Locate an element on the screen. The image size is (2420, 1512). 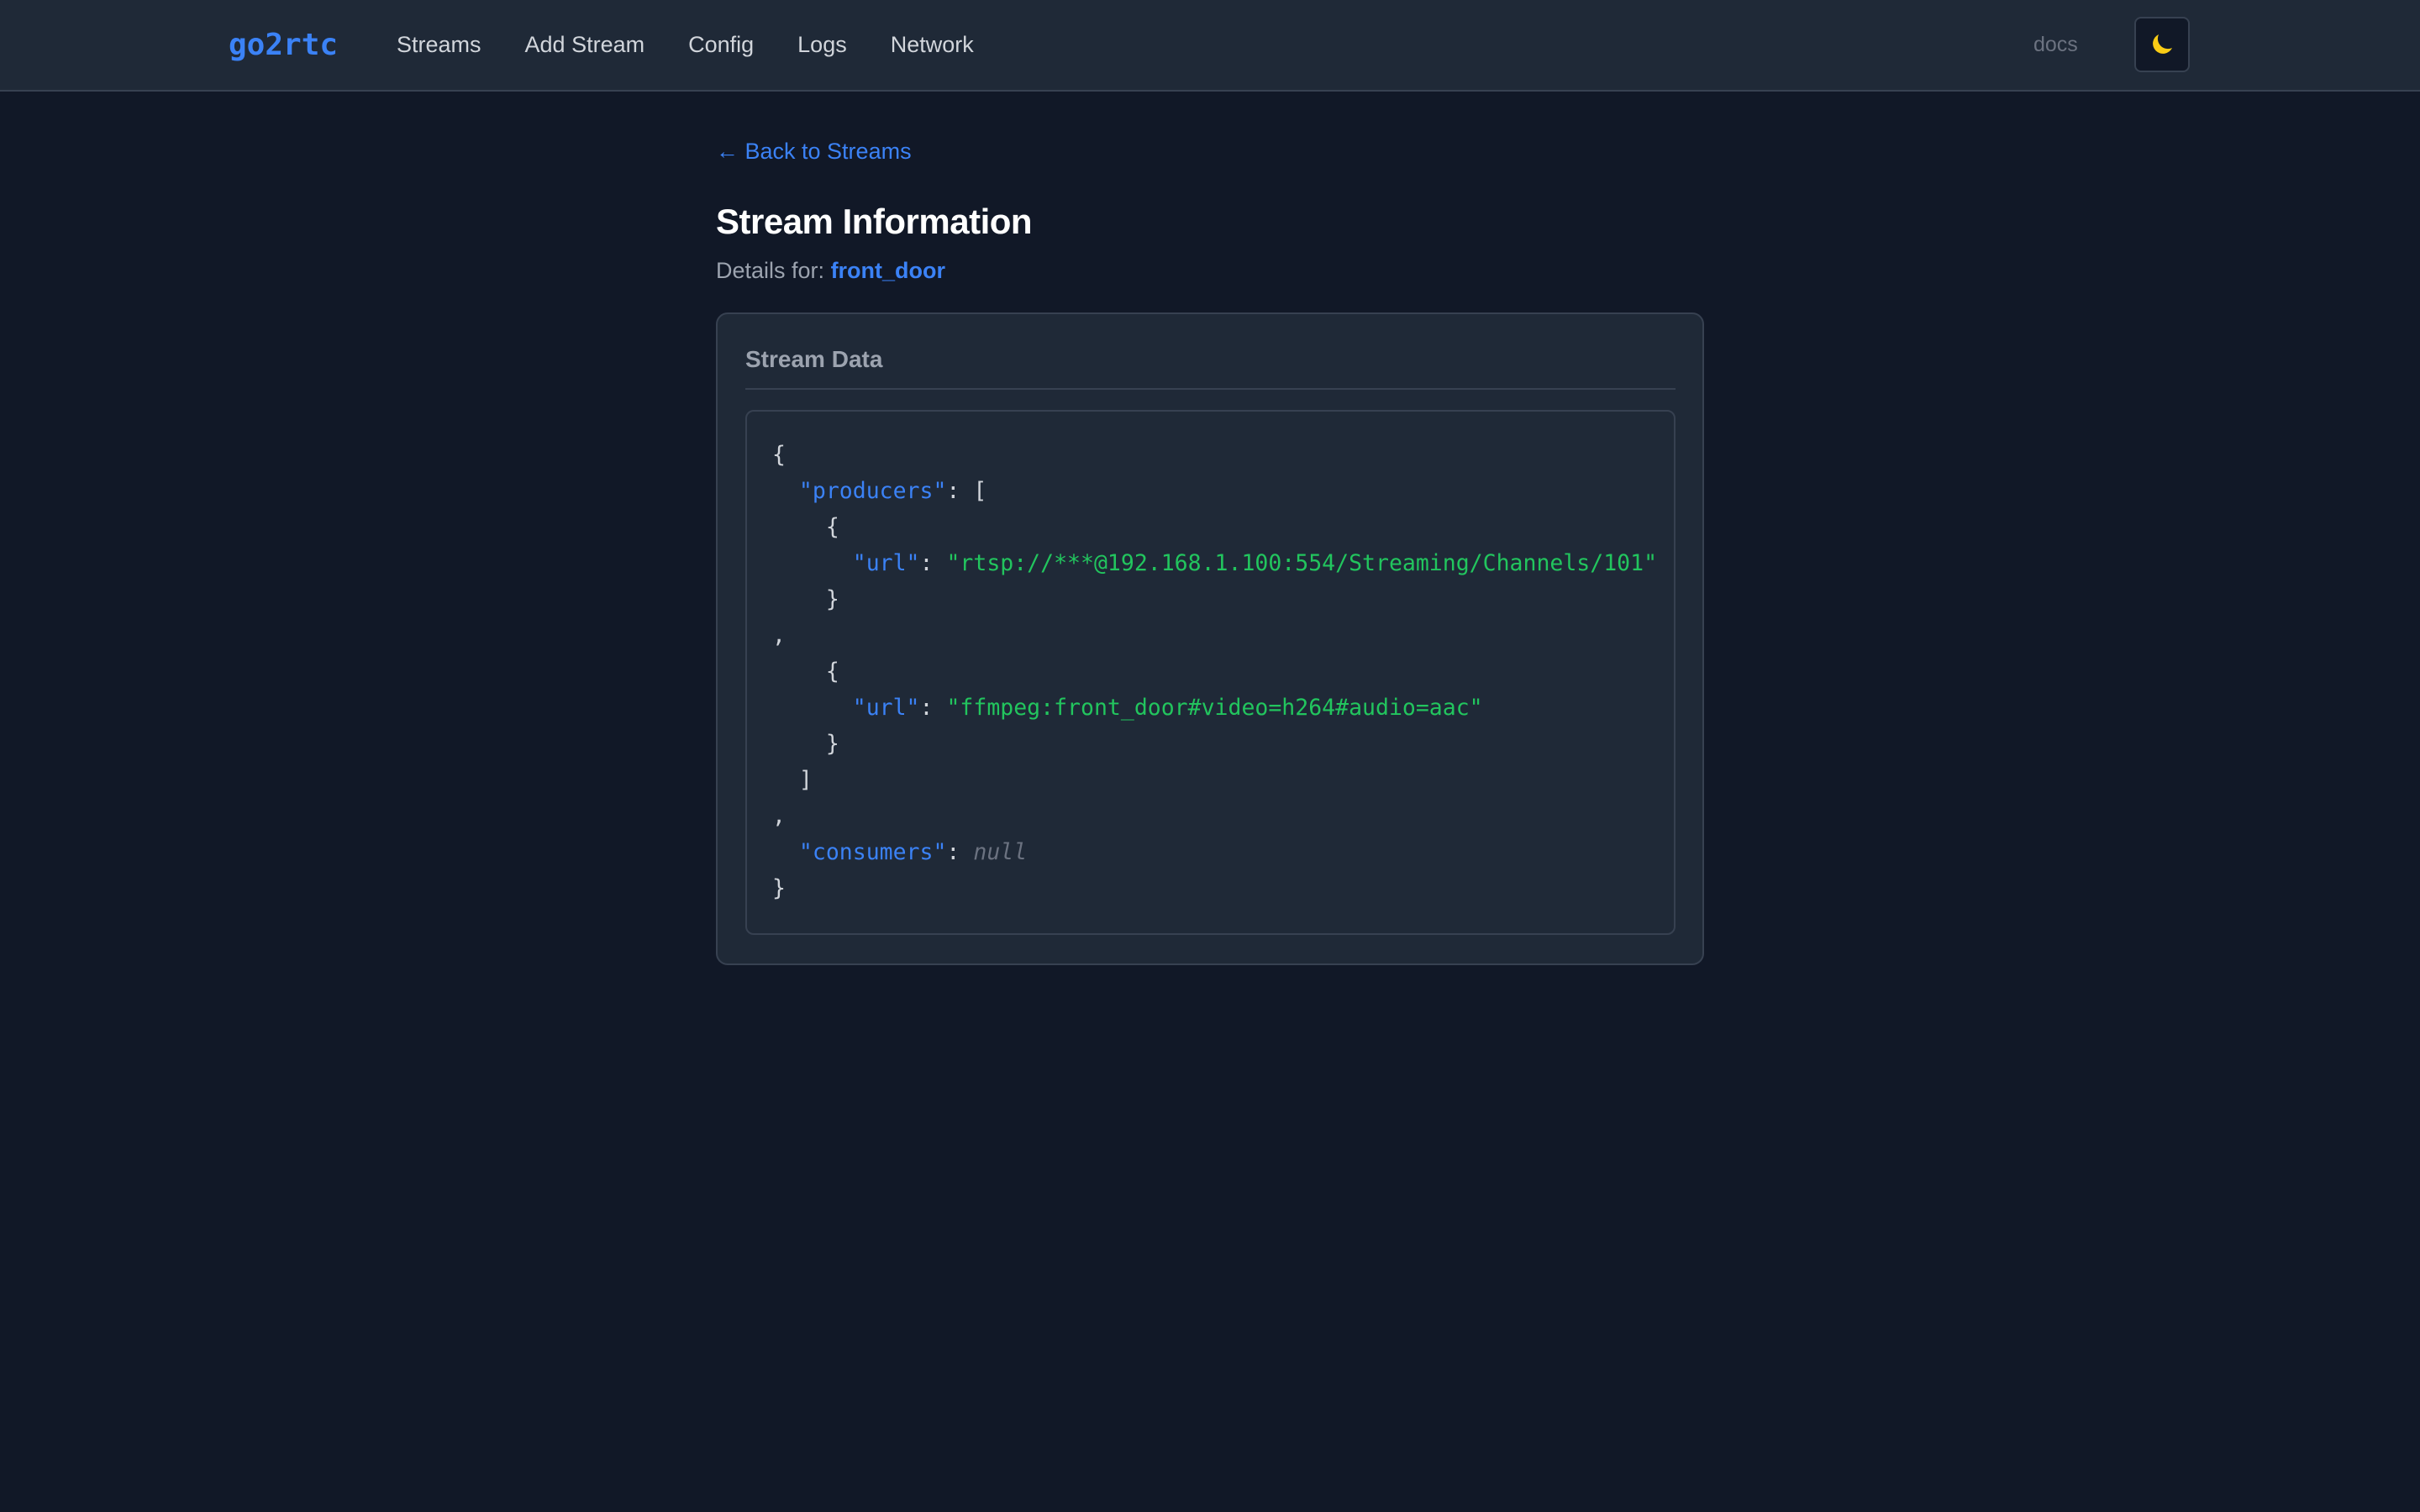
json-open-brace: { is located at coordinates (779, 455).